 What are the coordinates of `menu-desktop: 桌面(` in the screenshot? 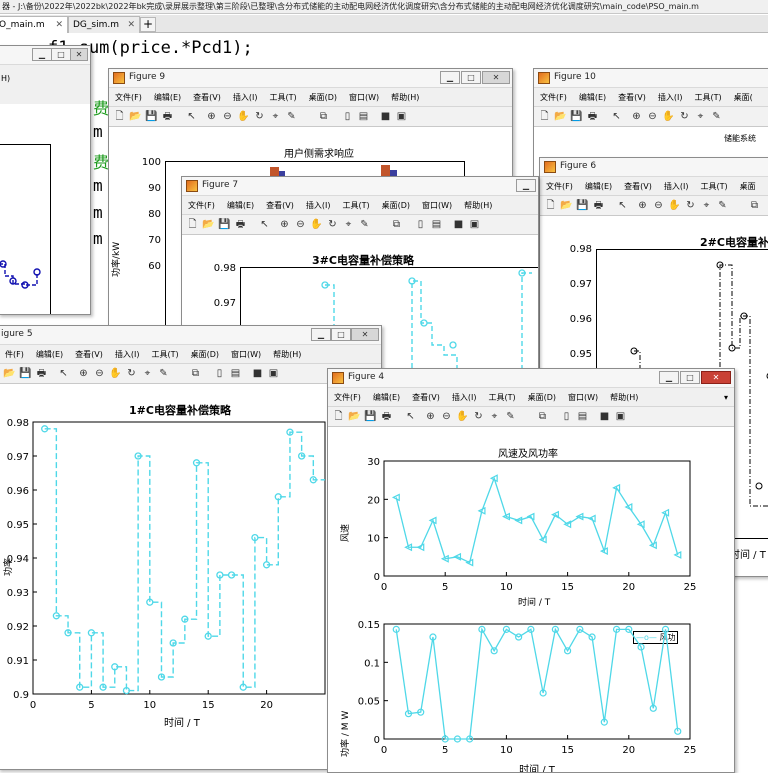 It's located at (743, 97).